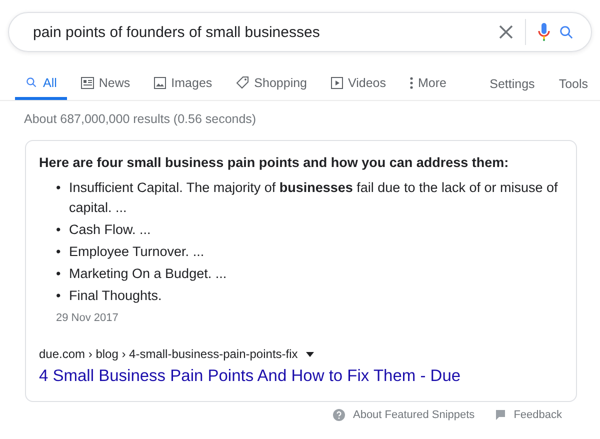 The image size is (600, 439). I want to click on close-icon, so click(506, 32).